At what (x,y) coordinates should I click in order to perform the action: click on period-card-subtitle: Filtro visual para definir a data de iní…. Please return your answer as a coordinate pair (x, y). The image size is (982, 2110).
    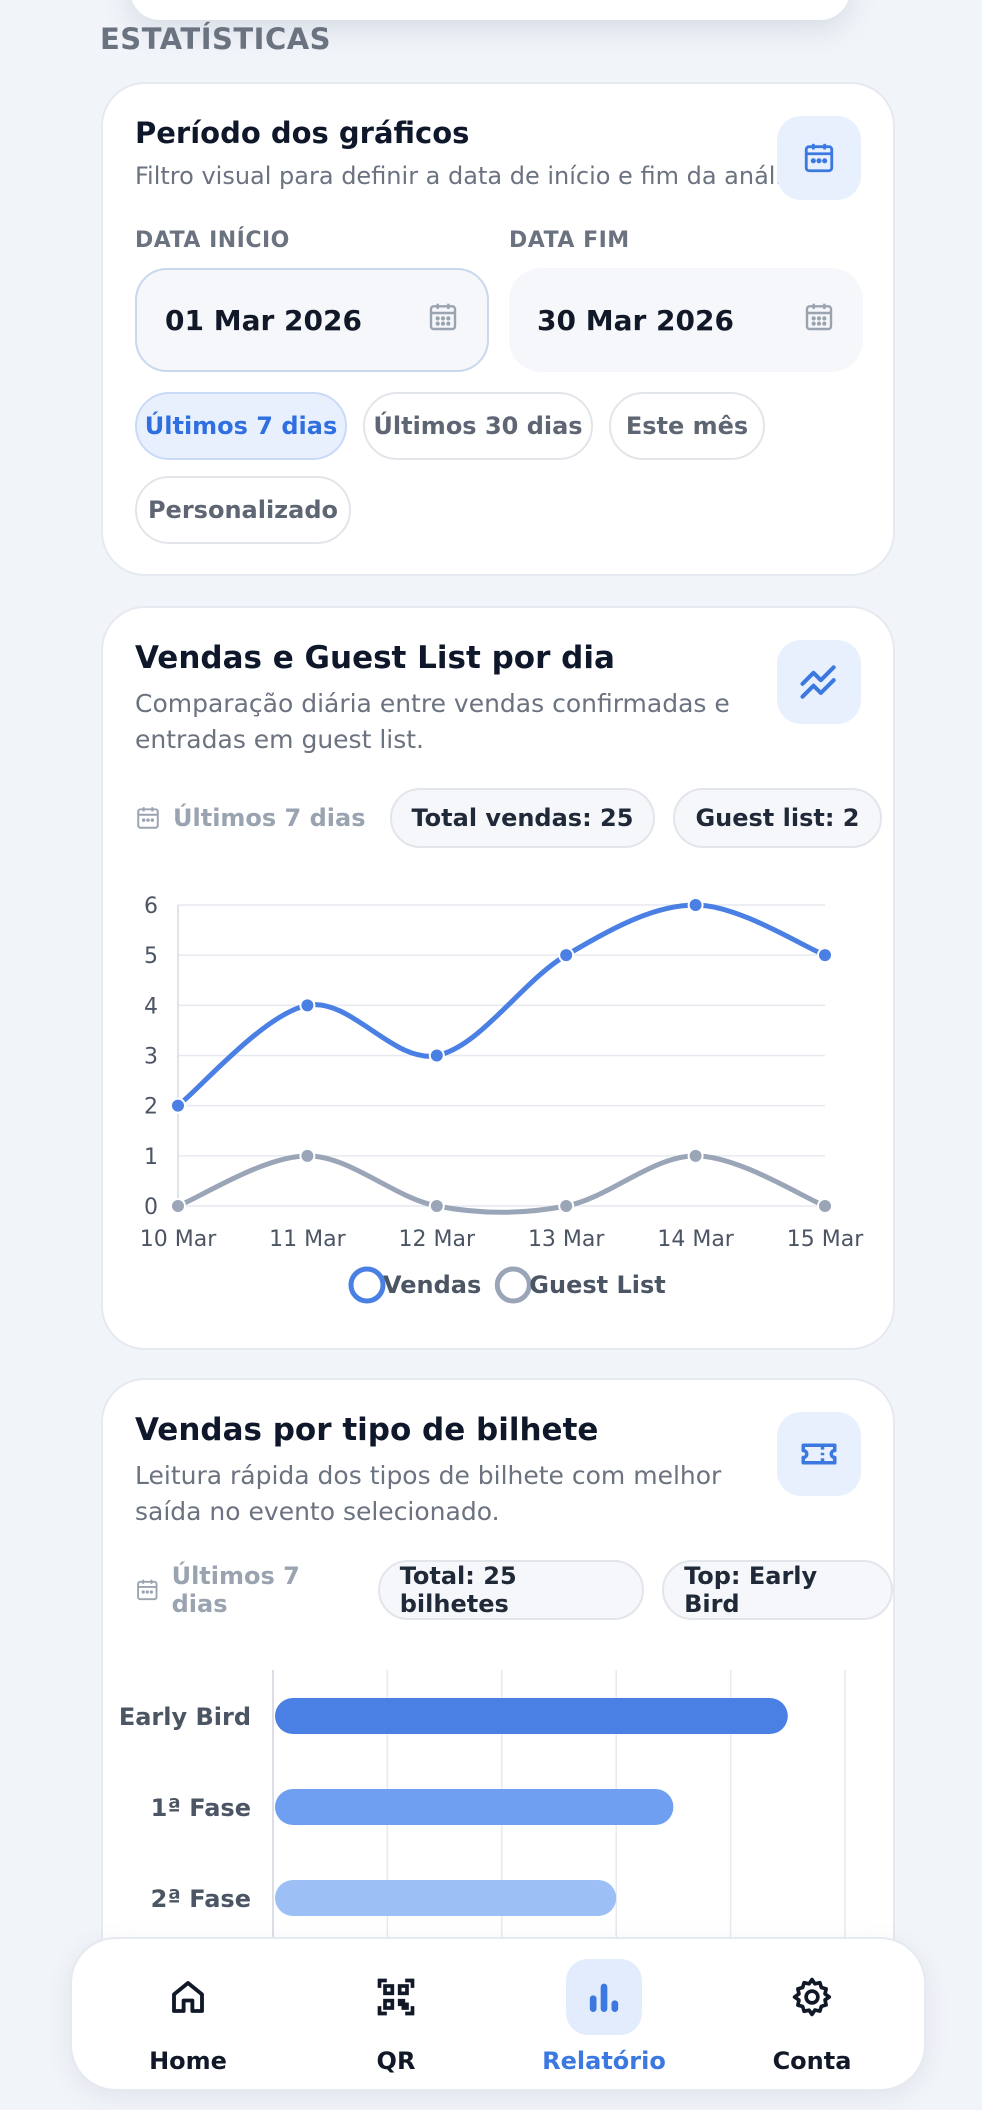
    Looking at the image, I should click on (476, 176).